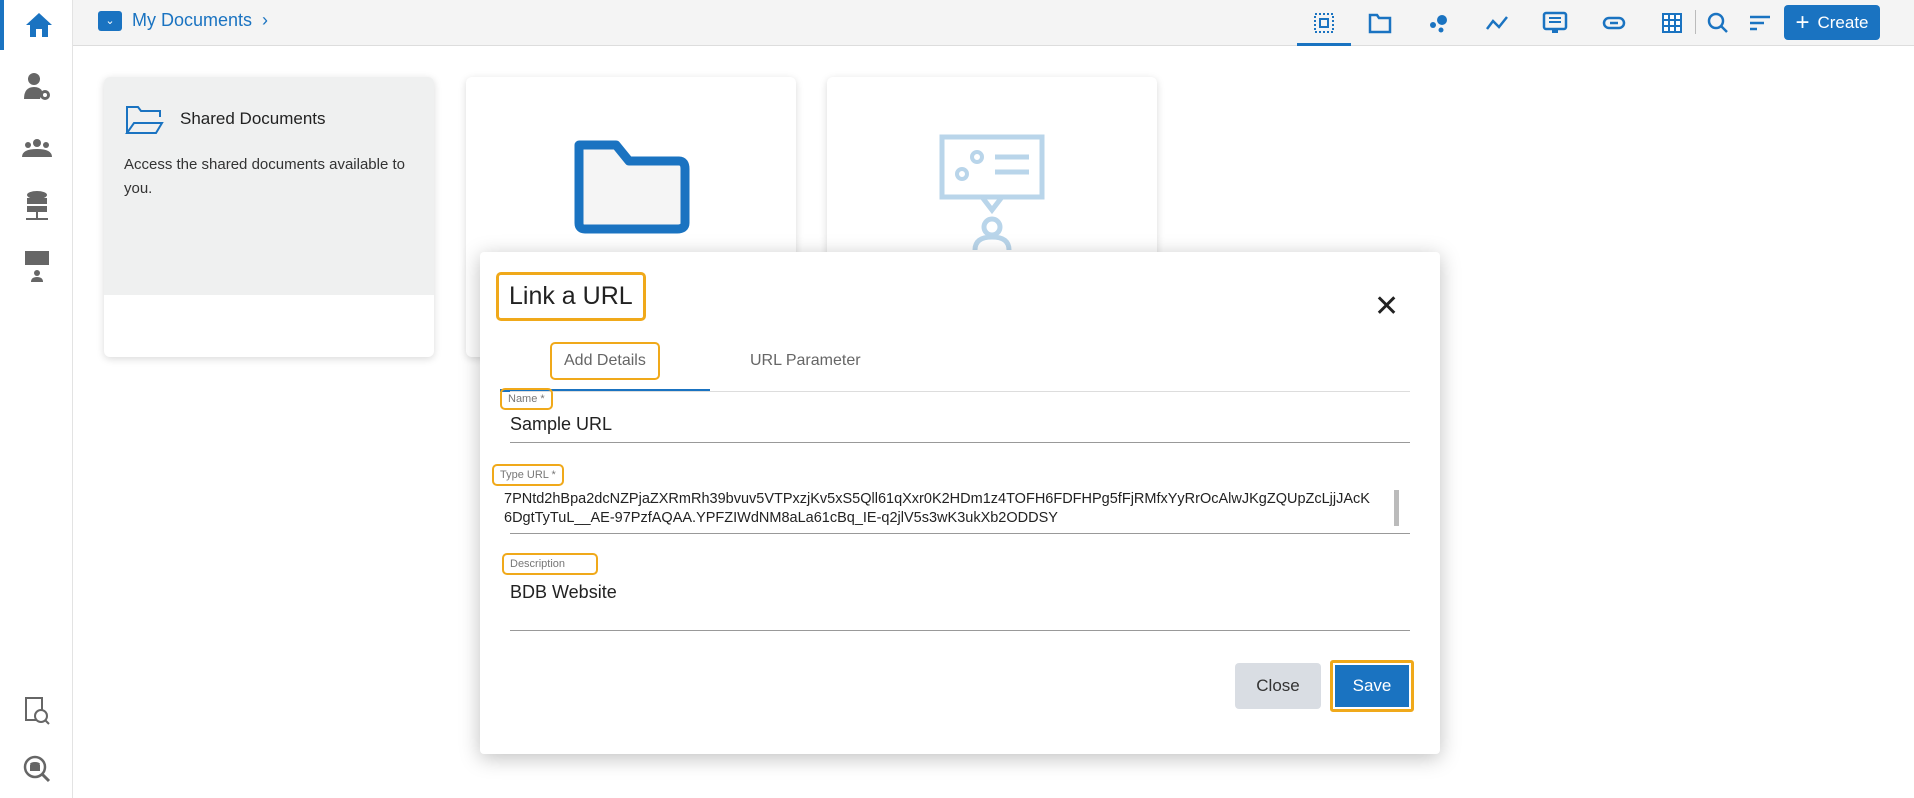 This screenshot has width=1914, height=798. Describe the element at coordinates (1324, 23) in the screenshot. I see `select-icon` at that location.